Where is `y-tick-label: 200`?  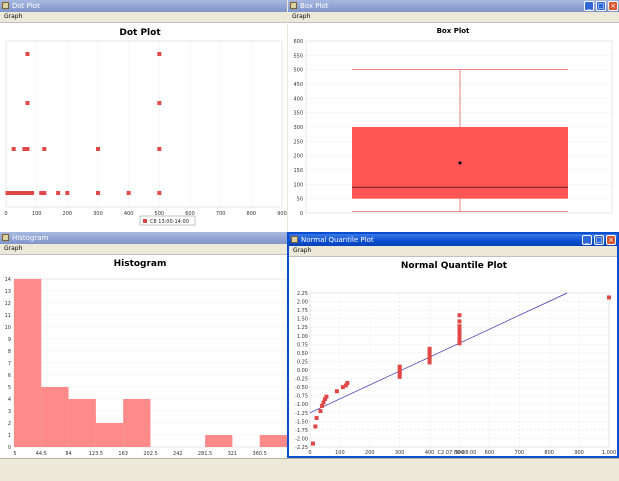
y-tick-label: 200 is located at coordinates (298, 157).